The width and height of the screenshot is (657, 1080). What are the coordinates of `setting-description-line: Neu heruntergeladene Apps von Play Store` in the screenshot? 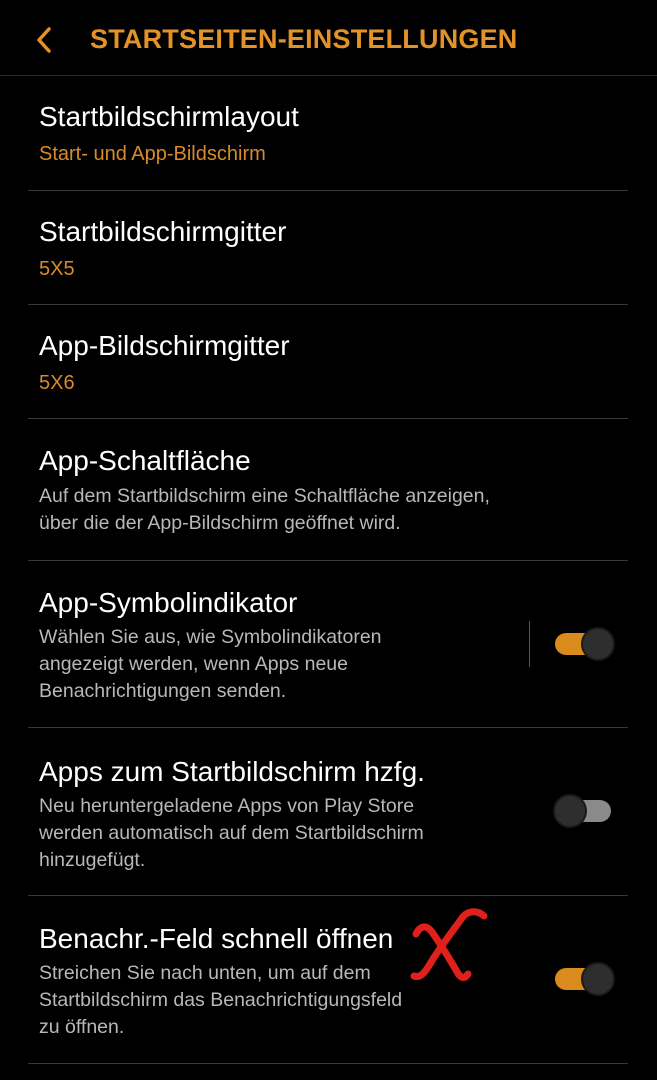 It's located at (227, 806).